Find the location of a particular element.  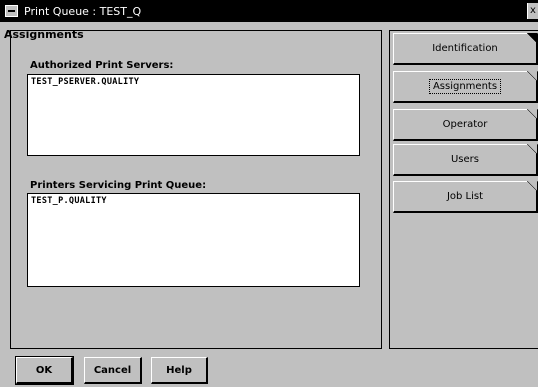

tab-users: Users is located at coordinates (465, 160).